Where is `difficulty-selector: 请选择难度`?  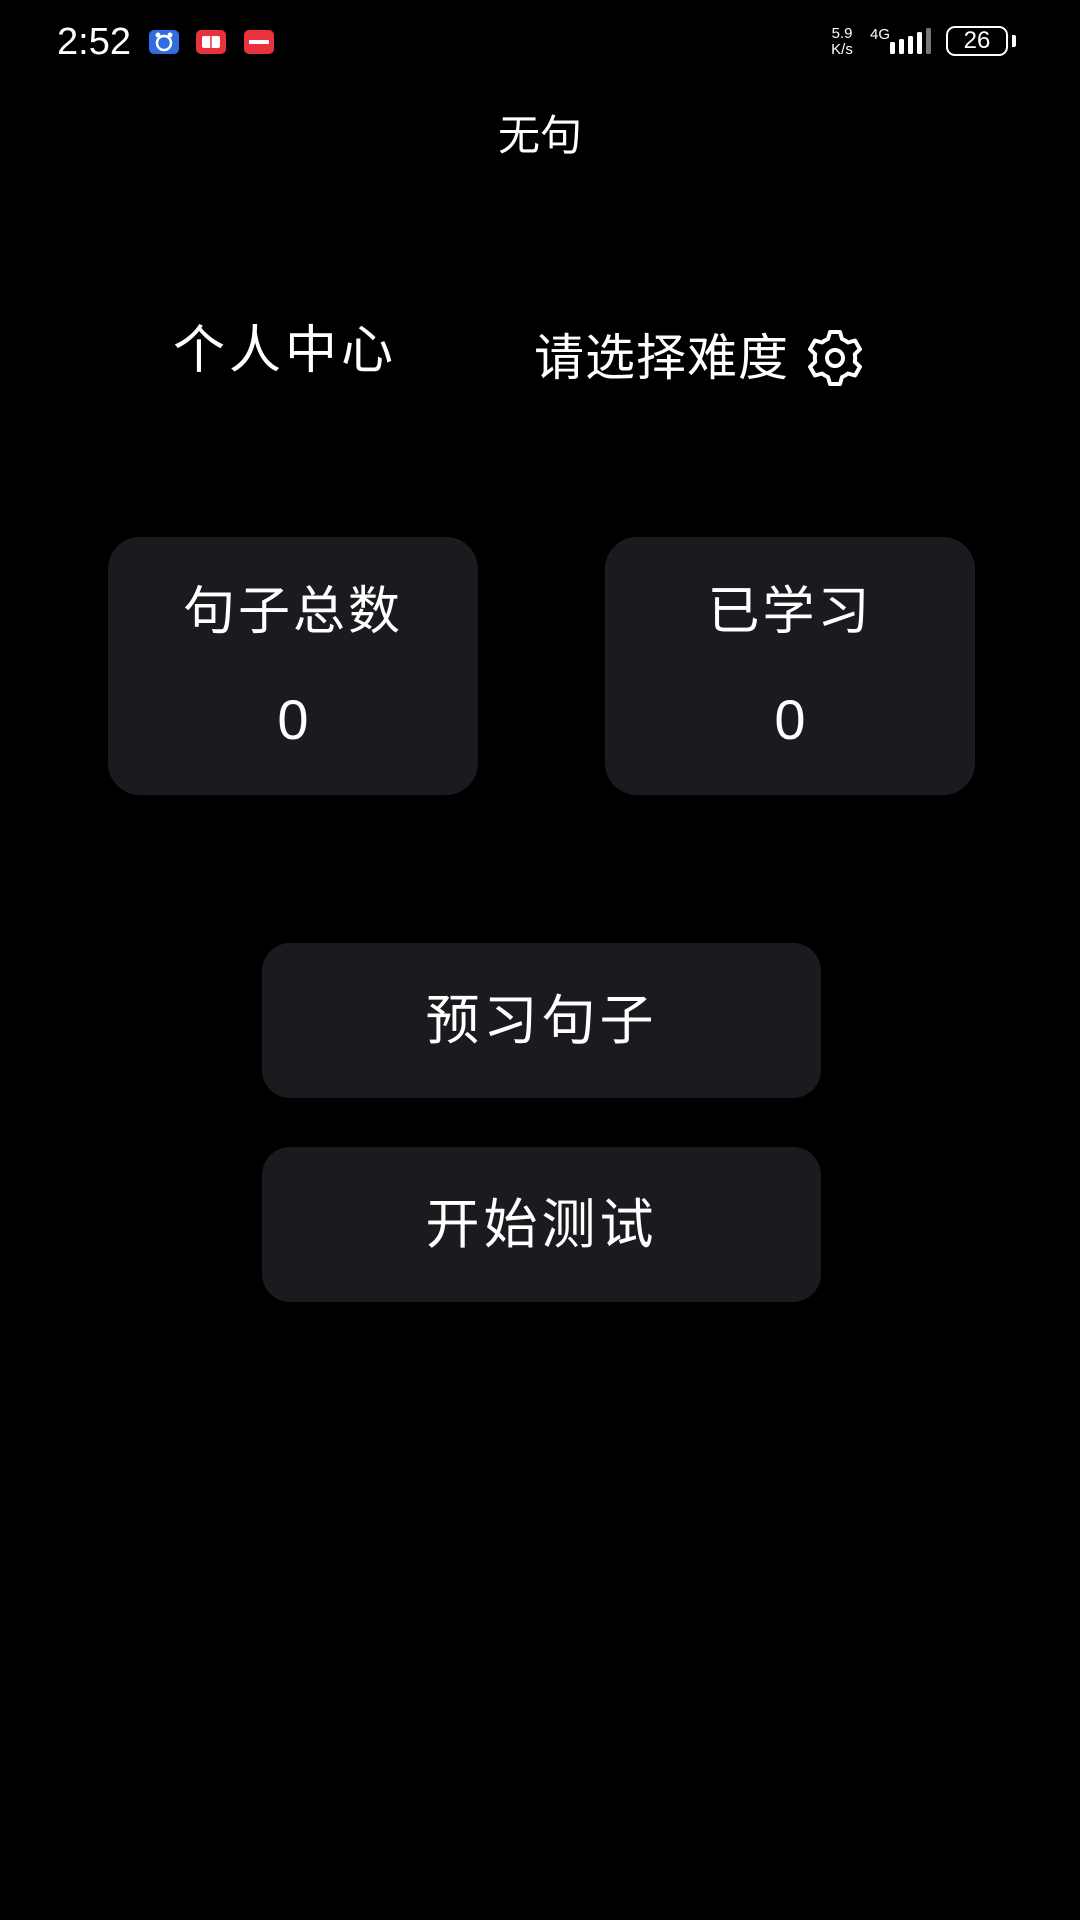 difficulty-selector: 请选择难度 is located at coordinates (700, 358).